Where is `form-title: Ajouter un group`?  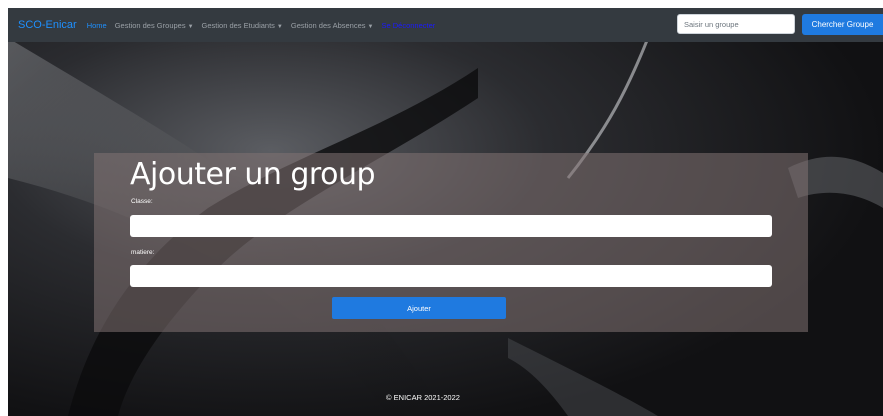 form-title: Ajouter un group is located at coordinates (253, 174).